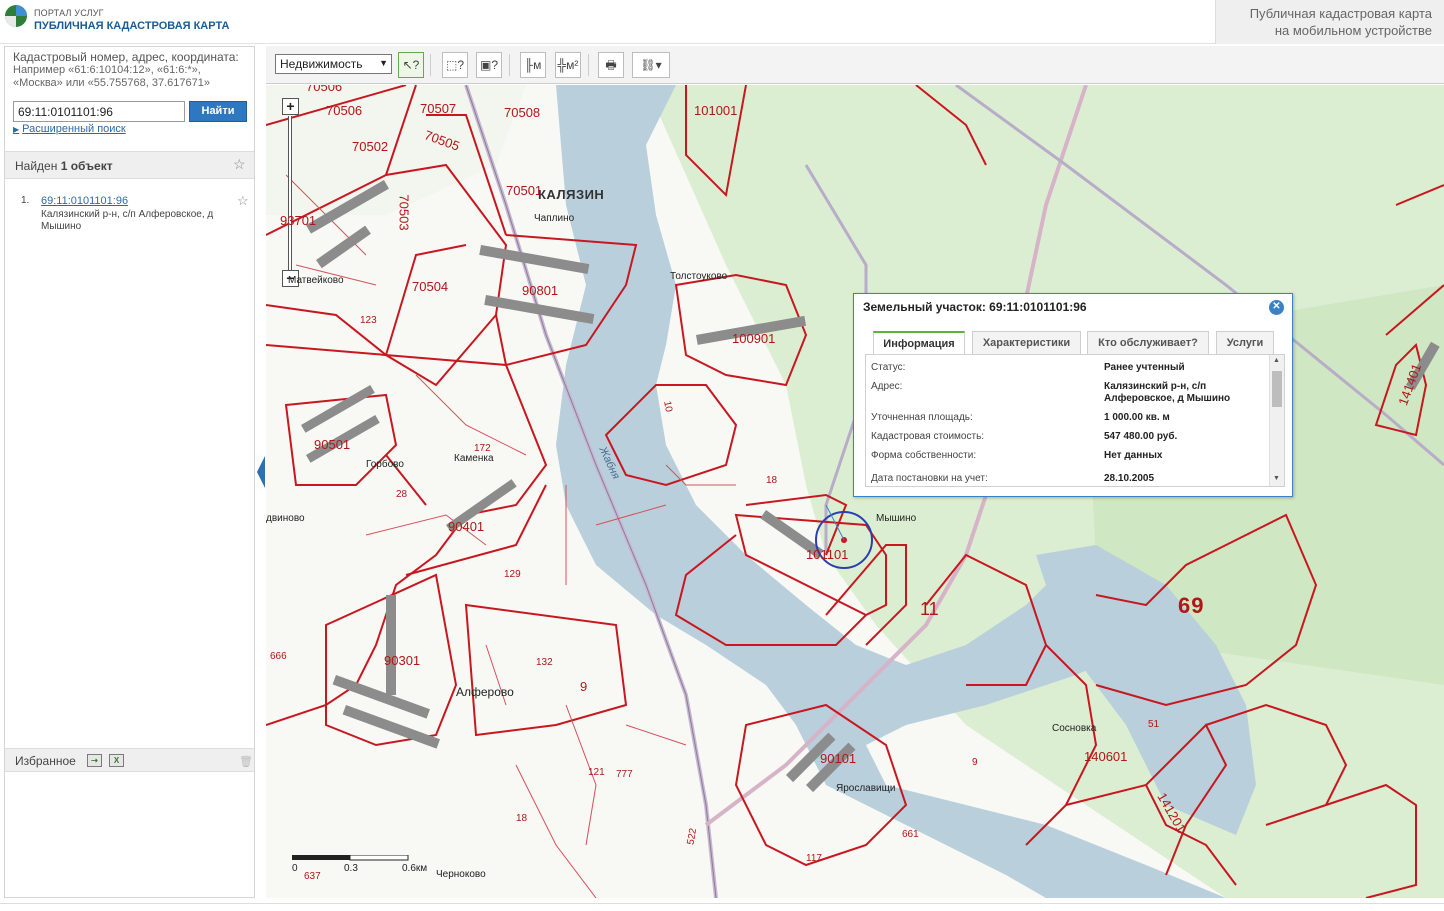 The height and width of the screenshot is (911, 1444). What do you see at coordinates (571, 194) in the screenshot?
I see `place-label: КАЛЯЗИН` at bounding box center [571, 194].